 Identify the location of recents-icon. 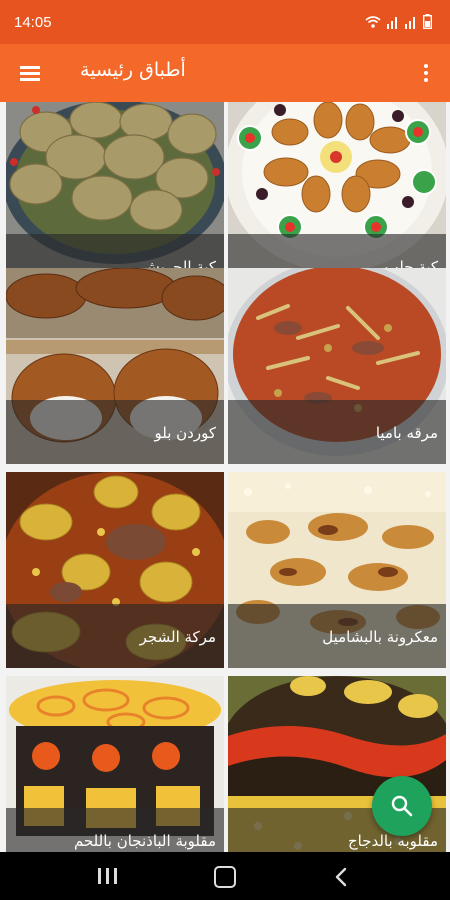
(108, 876).